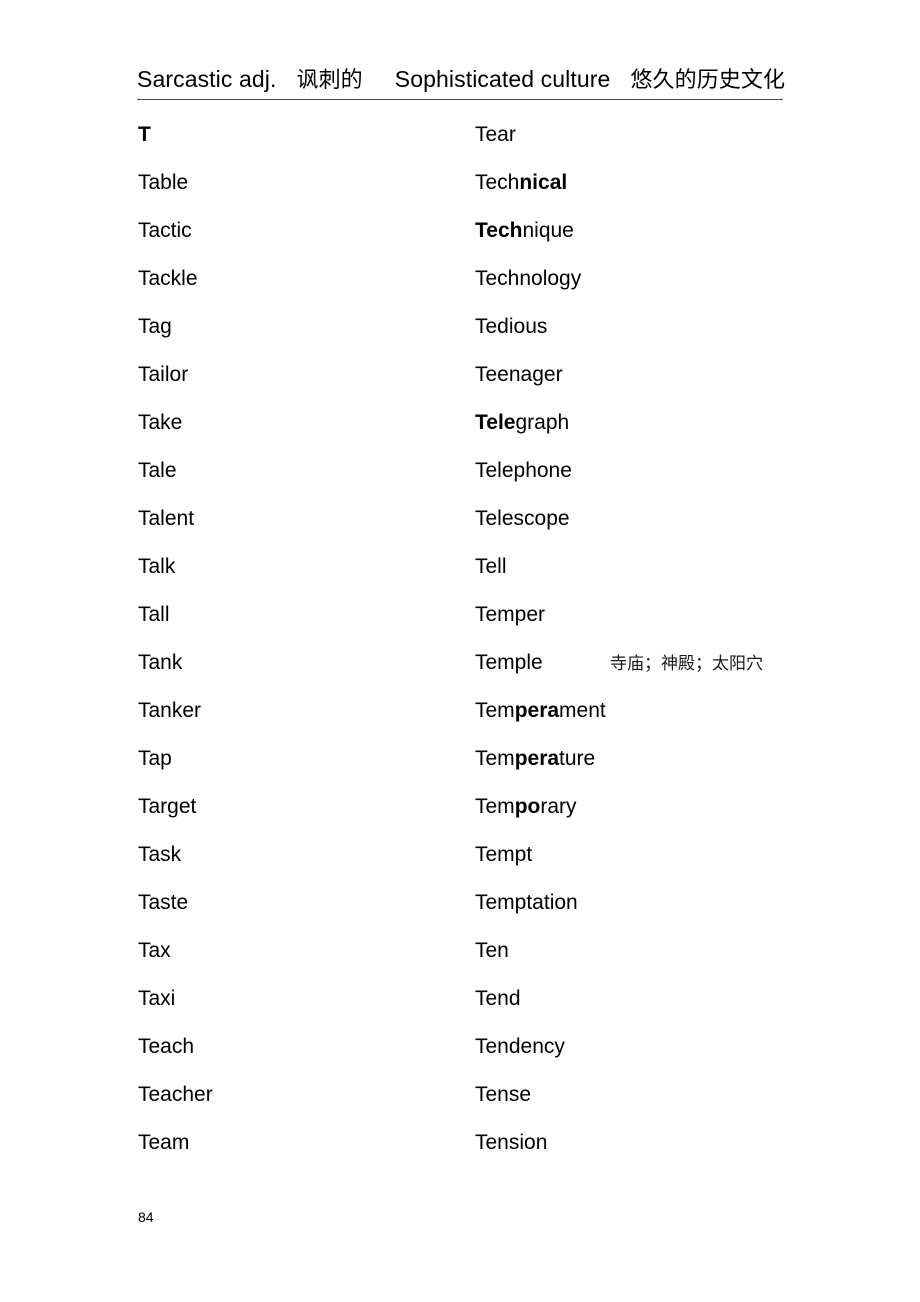 The height and width of the screenshot is (1302, 920). What do you see at coordinates (166, 518) in the screenshot?
I see `word-entry-left: Talent` at bounding box center [166, 518].